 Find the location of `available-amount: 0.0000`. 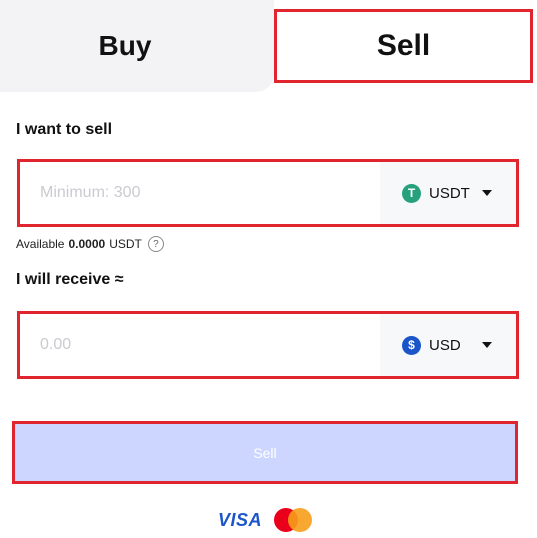

available-amount: 0.0000 is located at coordinates (87, 244).